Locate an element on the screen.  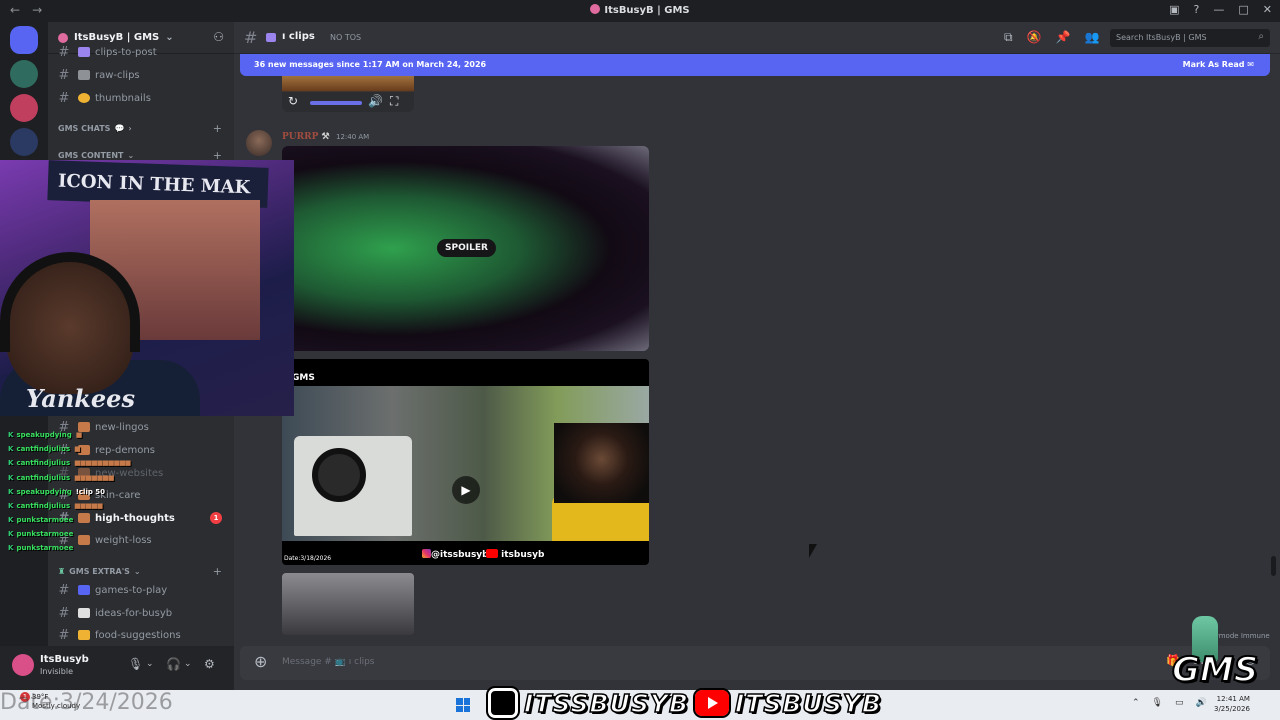
headphones-icon: 🎧 is located at coordinates (173, 664).